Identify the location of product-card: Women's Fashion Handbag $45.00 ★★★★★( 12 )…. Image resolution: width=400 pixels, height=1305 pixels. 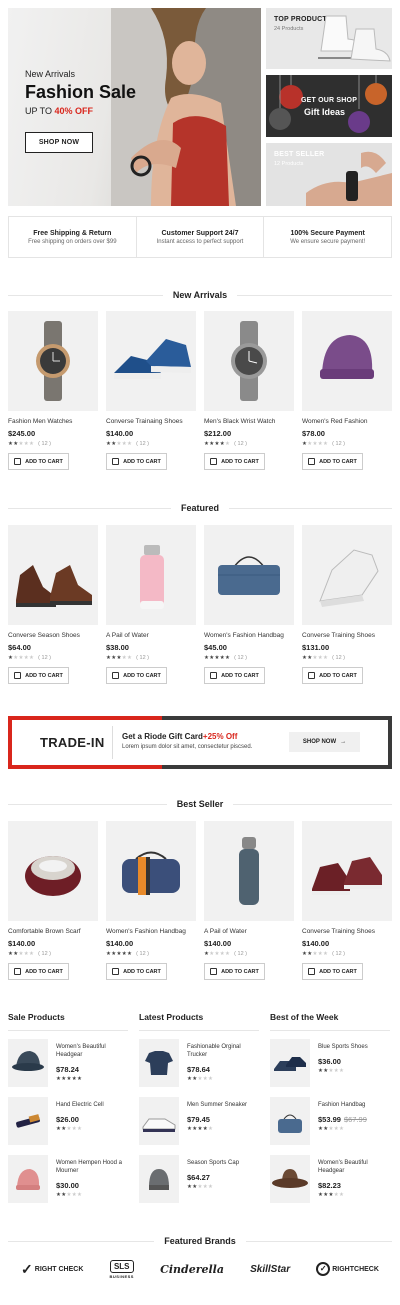
(249, 604).